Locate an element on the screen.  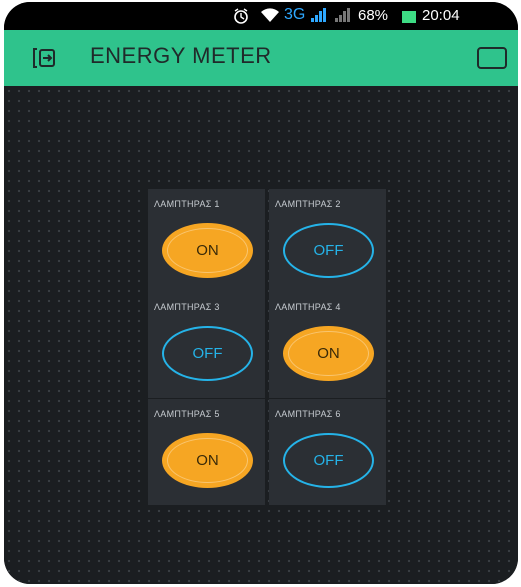
page-title: ENERGY METER is located at coordinates (181, 55).